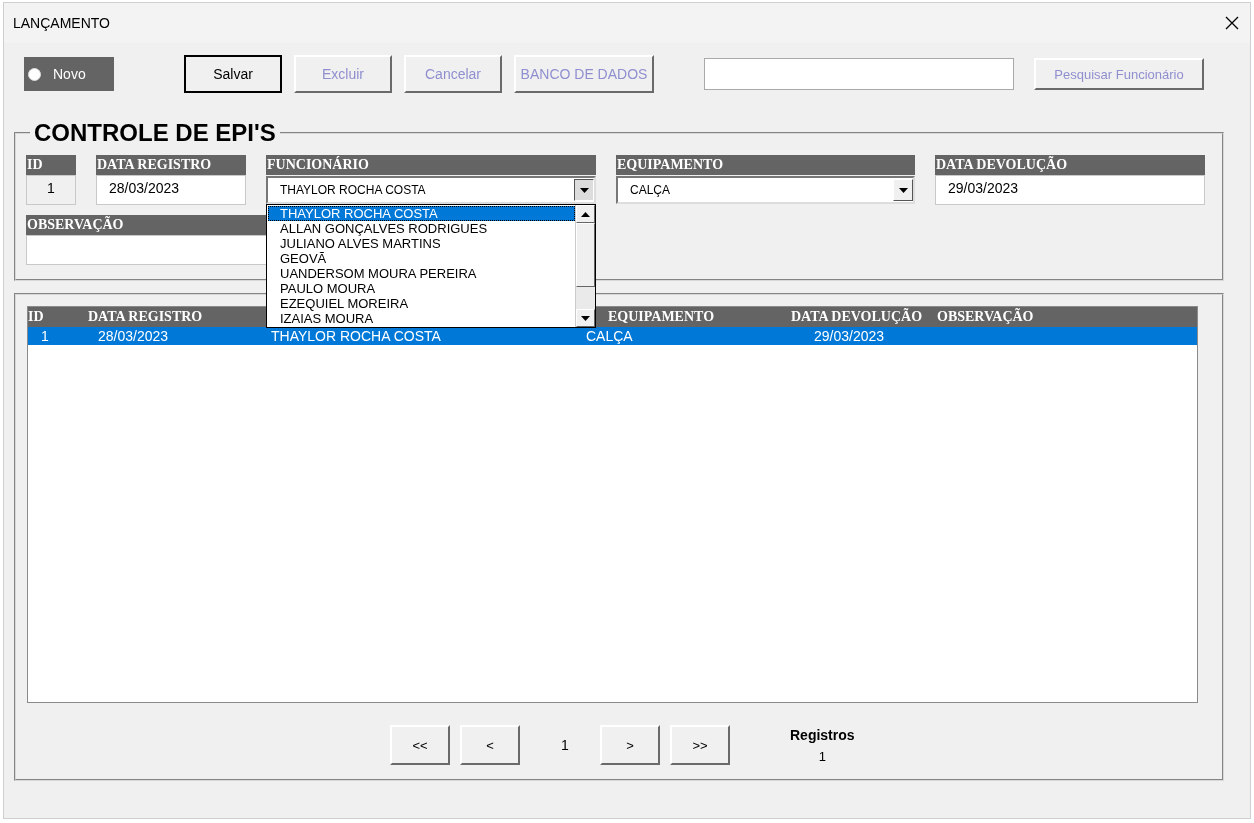  I want to click on close-icon, so click(1232, 23).